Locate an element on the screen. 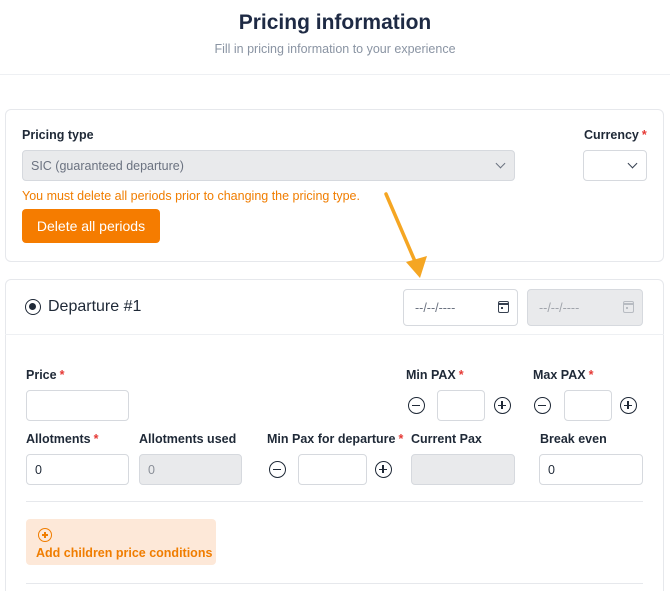 The height and width of the screenshot is (591, 670). annotation-arrow-icon is located at coordinates (405, 235).